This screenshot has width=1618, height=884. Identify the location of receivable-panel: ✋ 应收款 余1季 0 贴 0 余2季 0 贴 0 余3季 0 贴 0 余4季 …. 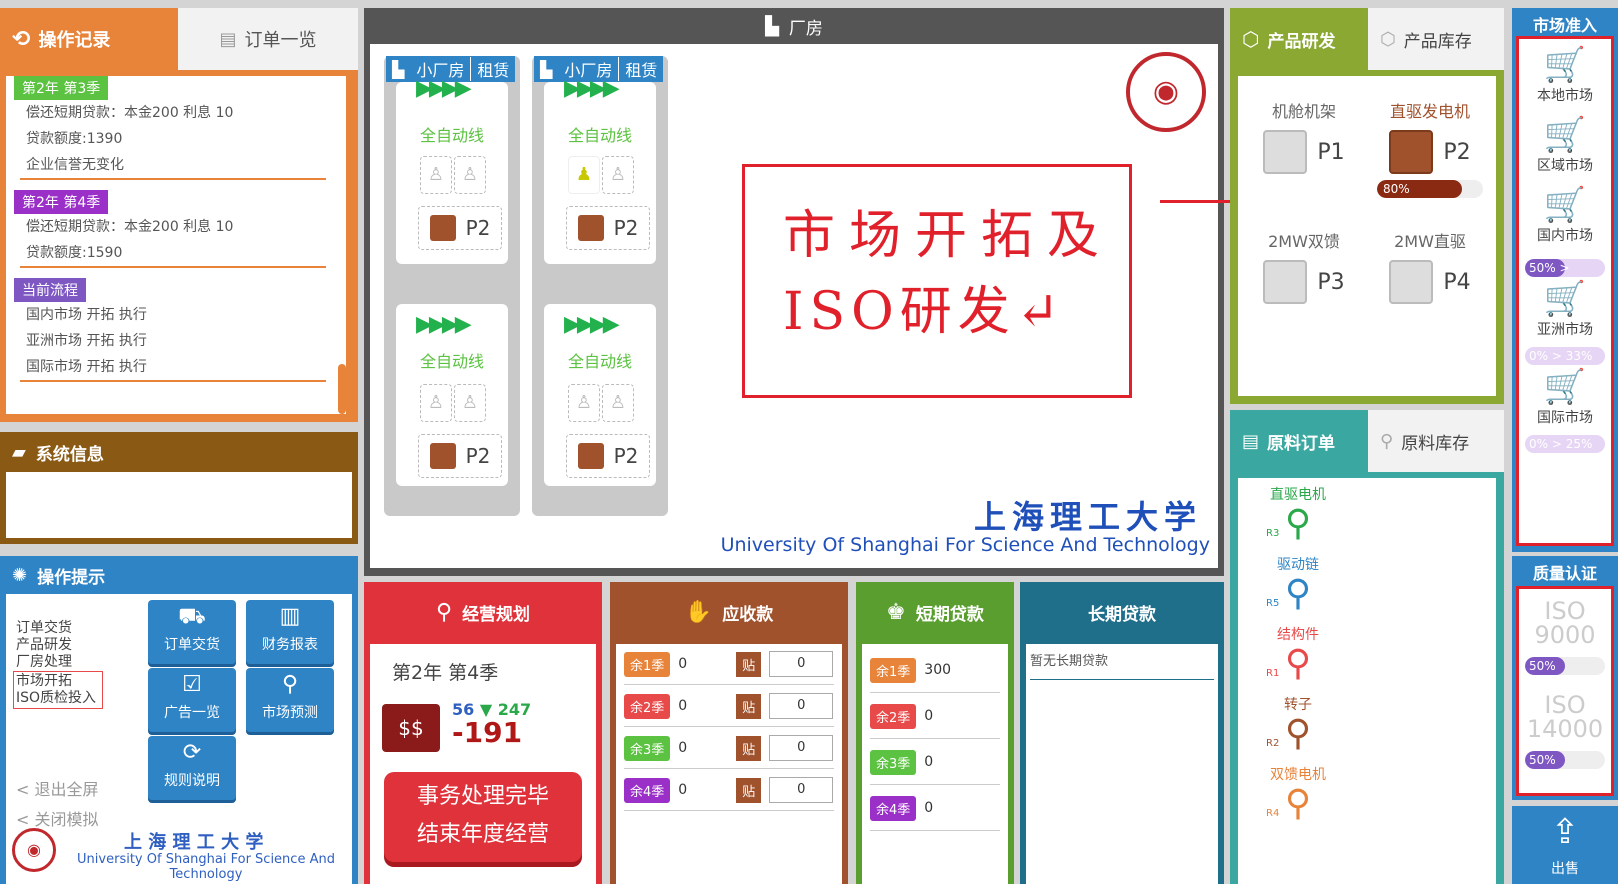
(729, 733).